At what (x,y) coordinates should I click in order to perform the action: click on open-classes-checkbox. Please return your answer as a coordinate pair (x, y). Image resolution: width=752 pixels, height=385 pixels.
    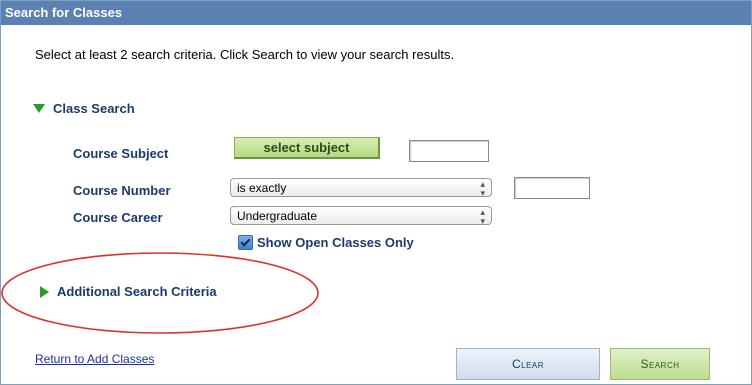
    Looking at the image, I should click on (245, 242).